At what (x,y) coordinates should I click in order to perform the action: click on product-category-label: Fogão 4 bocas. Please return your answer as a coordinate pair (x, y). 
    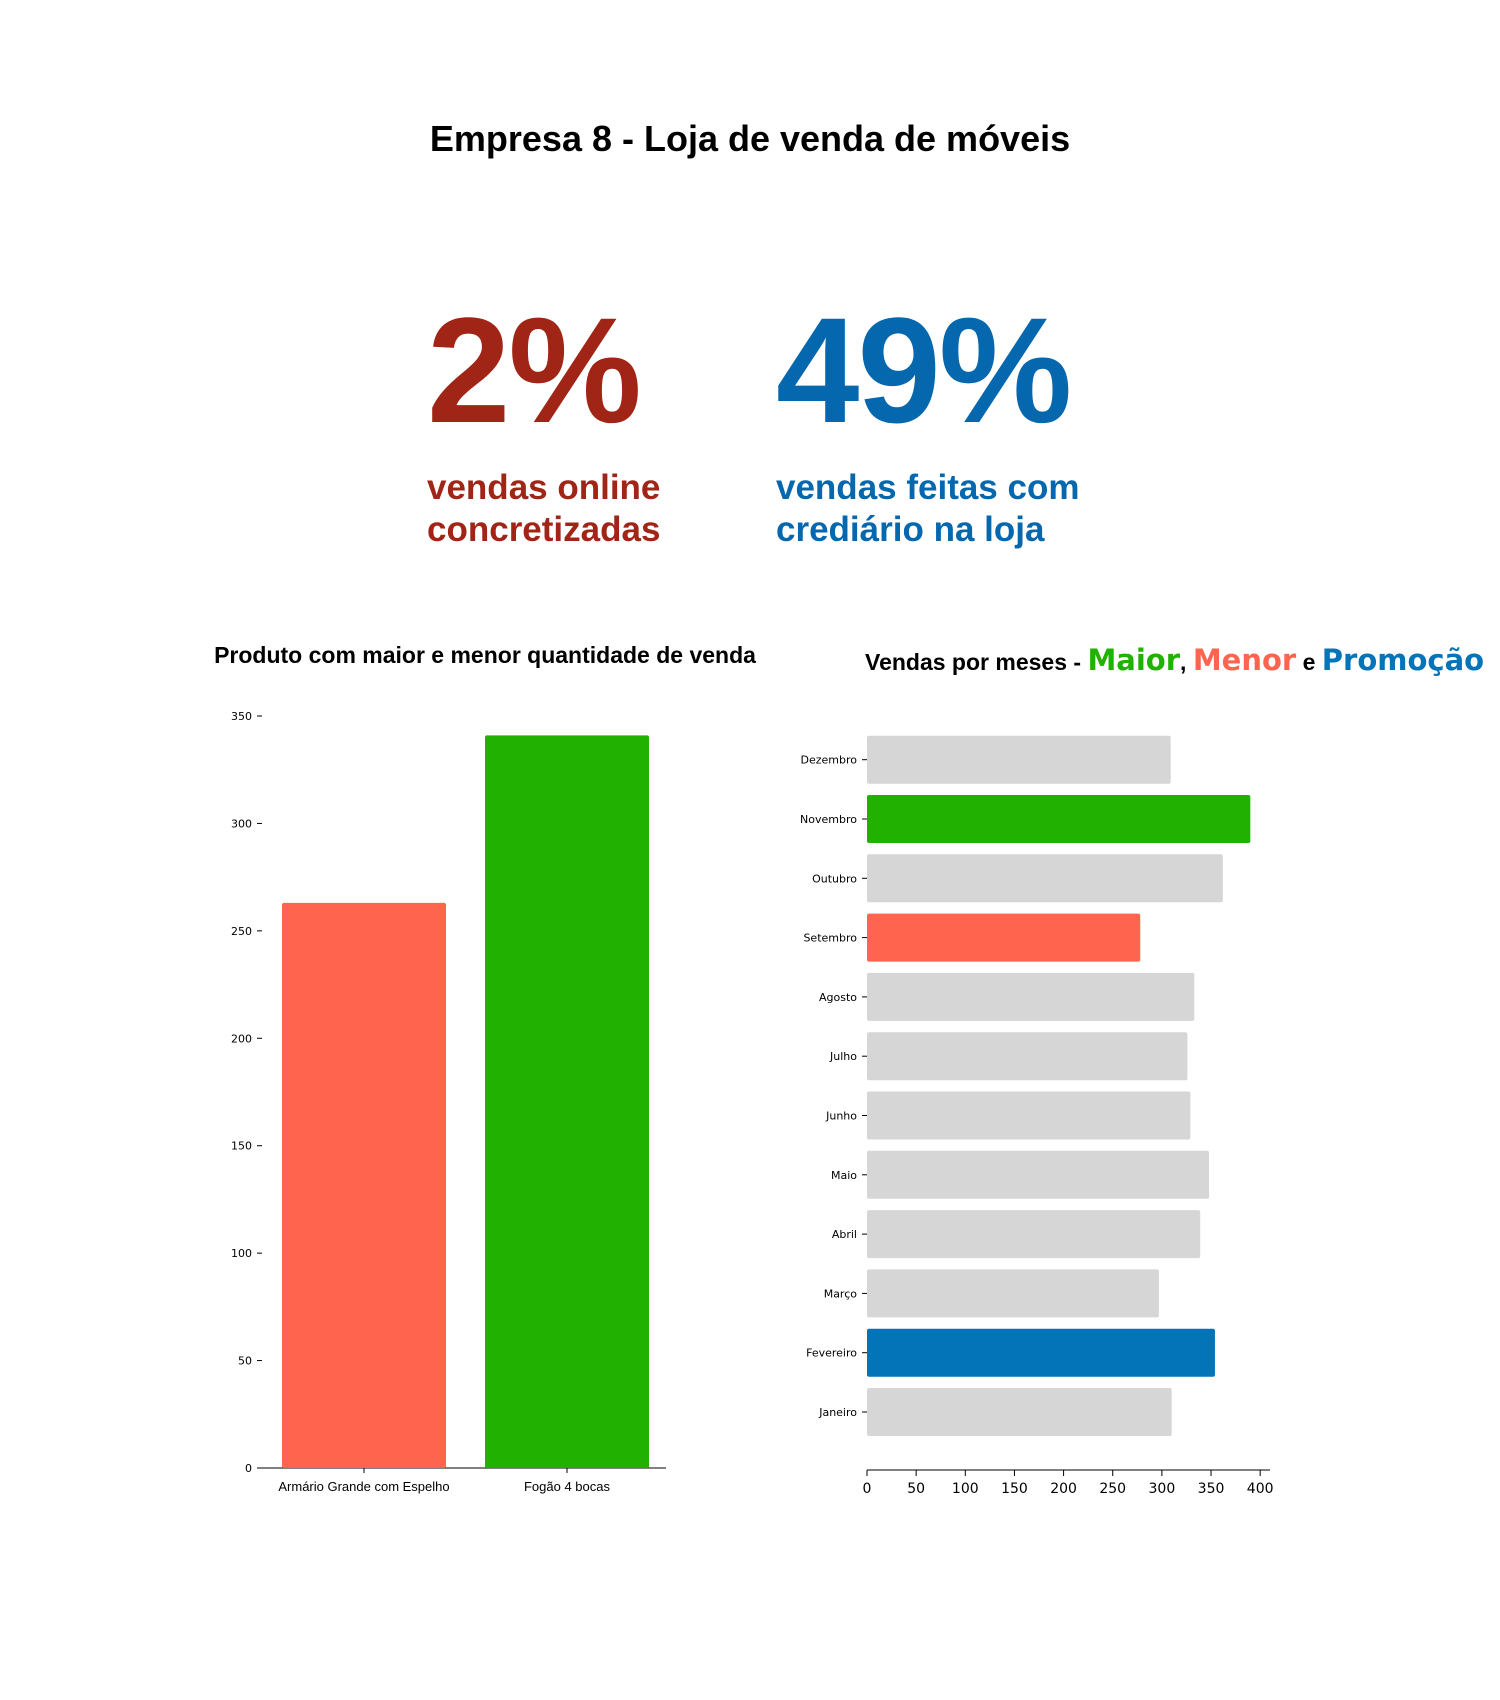
    Looking at the image, I should click on (567, 1486).